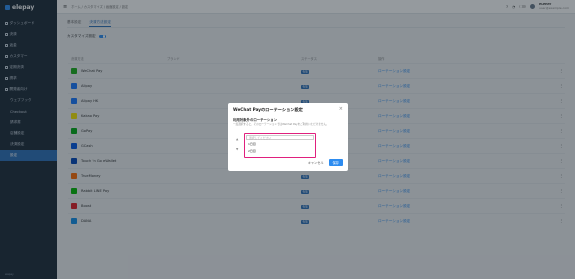 The width and height of the screenshot is (575, 279). What do you see at coordinates (280, 151) in the screenshot?
I see `dropdown-option: 2日目` at bounding box center [280, 151].